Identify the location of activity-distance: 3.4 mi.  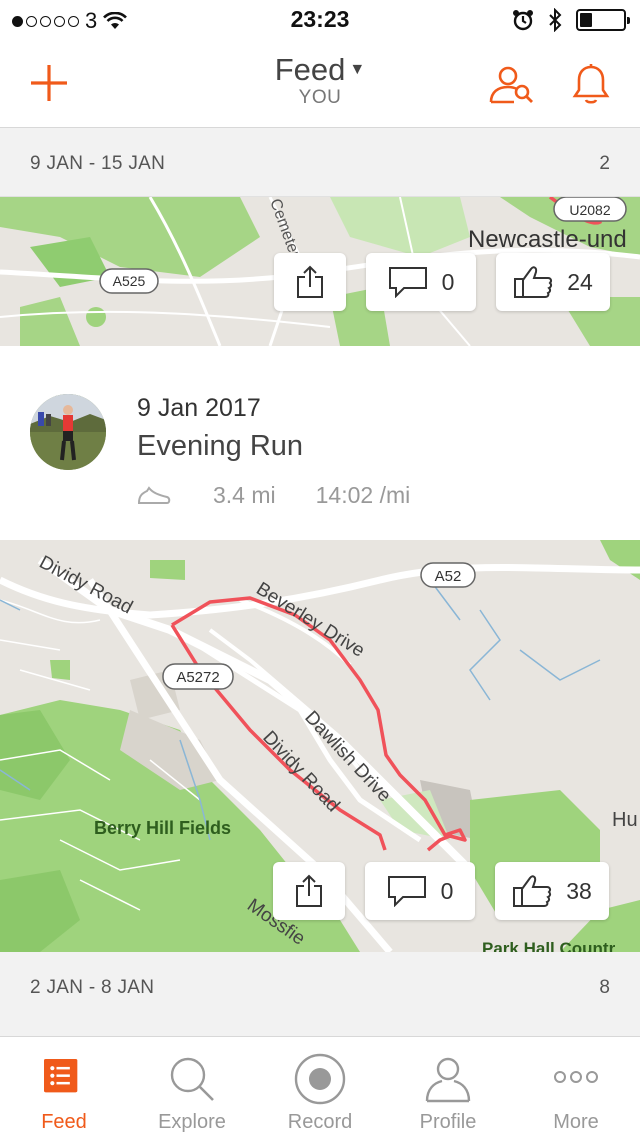
(244, 495).